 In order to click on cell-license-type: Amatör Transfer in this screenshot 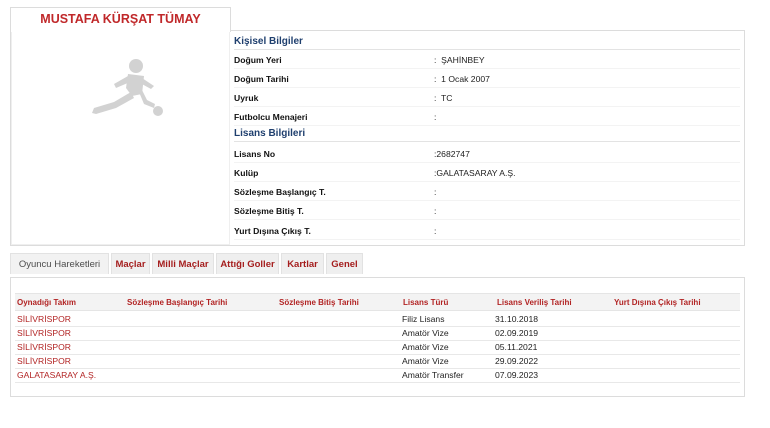, I will do `click(433, 375)`.